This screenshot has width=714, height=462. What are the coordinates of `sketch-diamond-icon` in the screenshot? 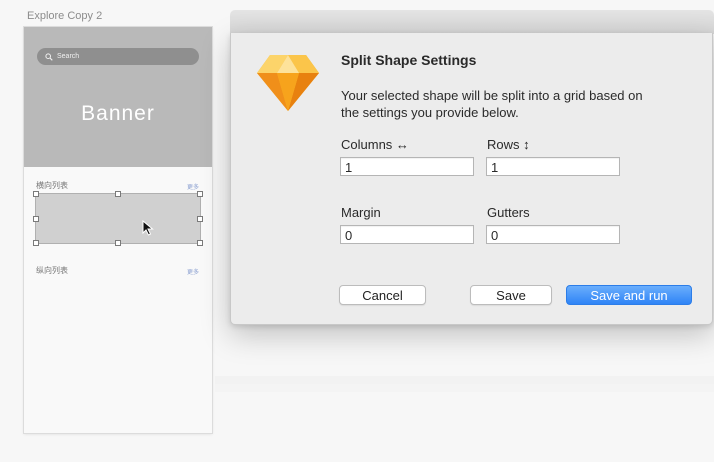 It's located at (288, 82).